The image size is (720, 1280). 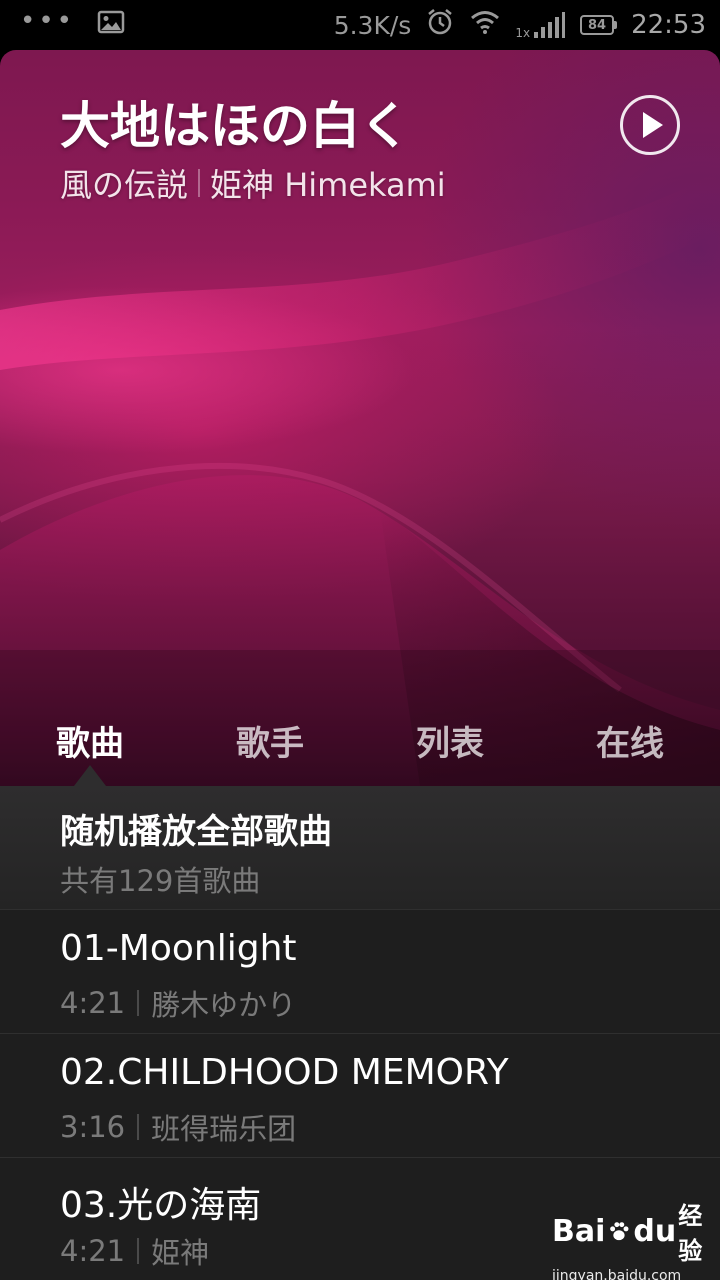 What do you see at coordinates (360, 1096) in the screenshot?
I see `song-row: 02.CHILDHOOD MEMORY 3:16 班得瑞乐团` at bounding box center [360, 1096].